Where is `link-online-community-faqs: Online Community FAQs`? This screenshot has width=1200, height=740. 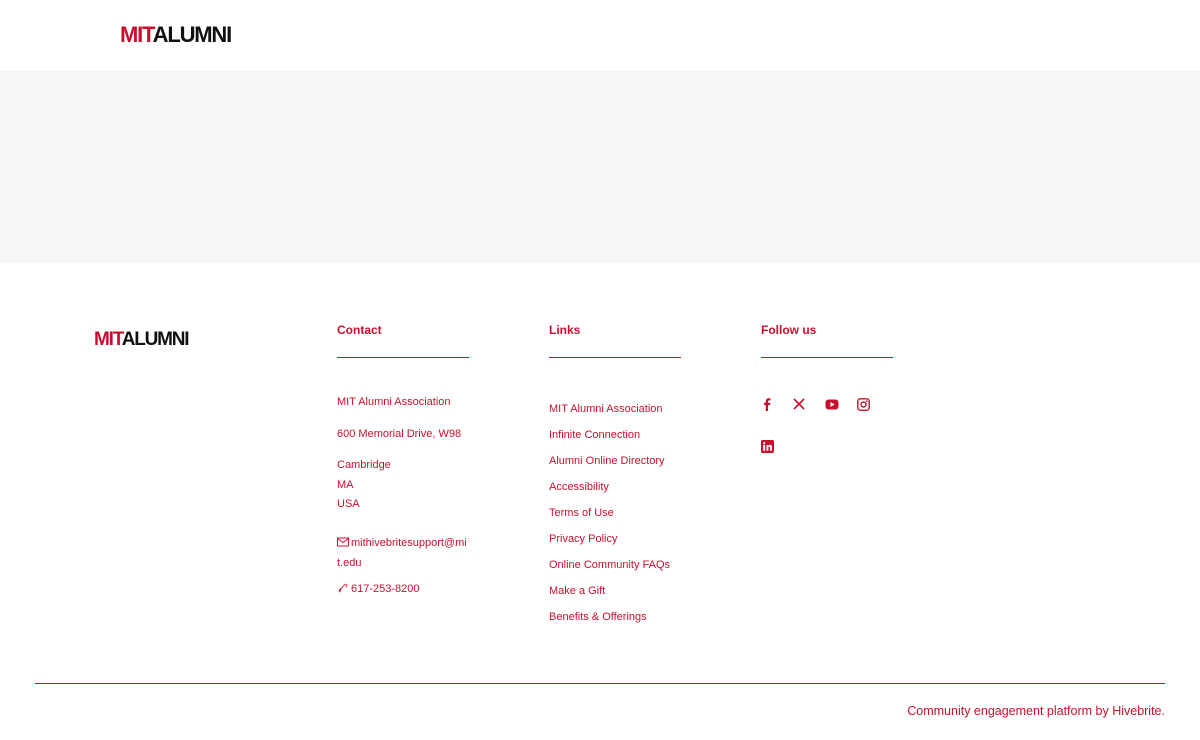 link-online-community-faqs: Online Community FAQs is located at coordinates (616, 565).